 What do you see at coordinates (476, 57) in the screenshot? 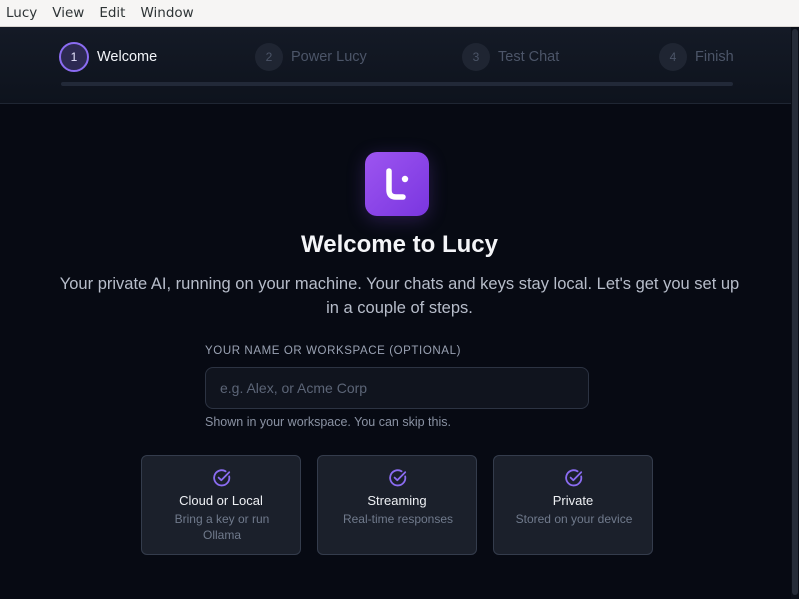
I see `step-number: 3` at bounding box center [476, 57].